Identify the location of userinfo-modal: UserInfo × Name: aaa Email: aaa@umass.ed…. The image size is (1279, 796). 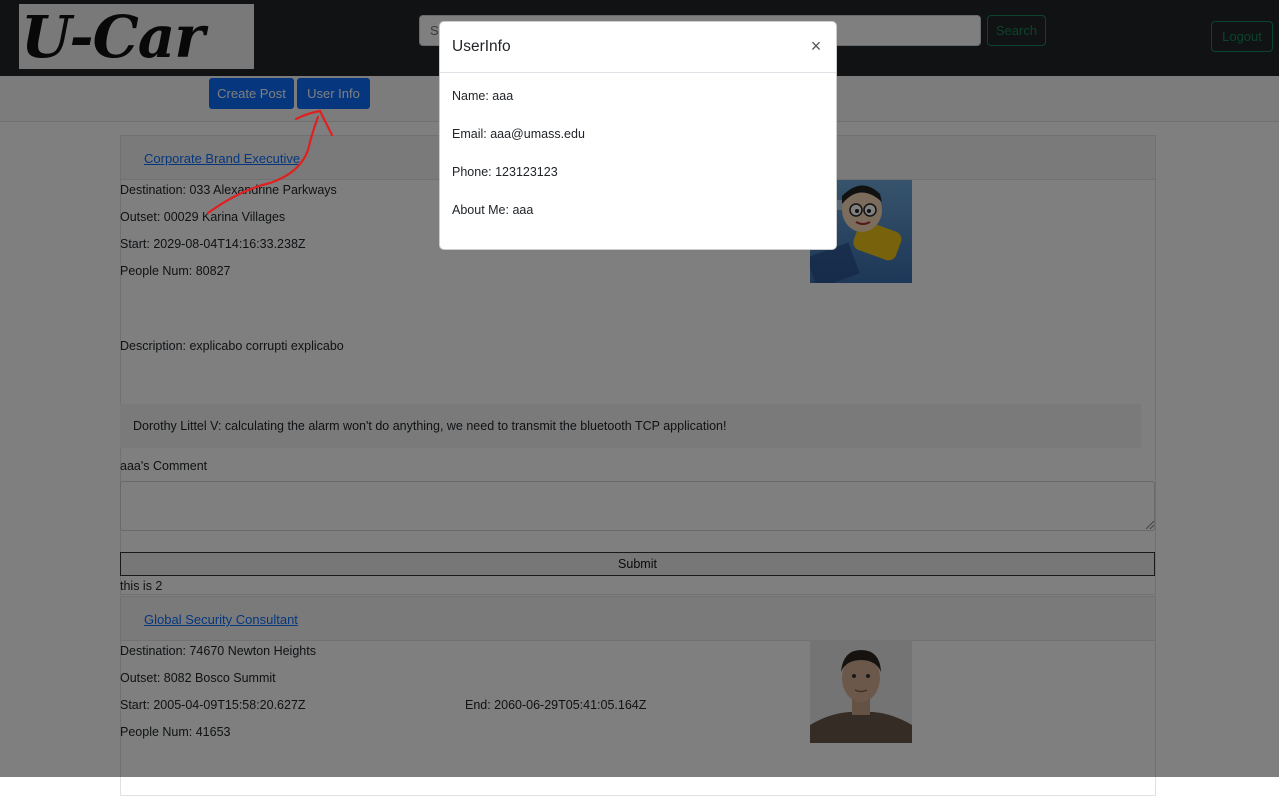
(638, 135).